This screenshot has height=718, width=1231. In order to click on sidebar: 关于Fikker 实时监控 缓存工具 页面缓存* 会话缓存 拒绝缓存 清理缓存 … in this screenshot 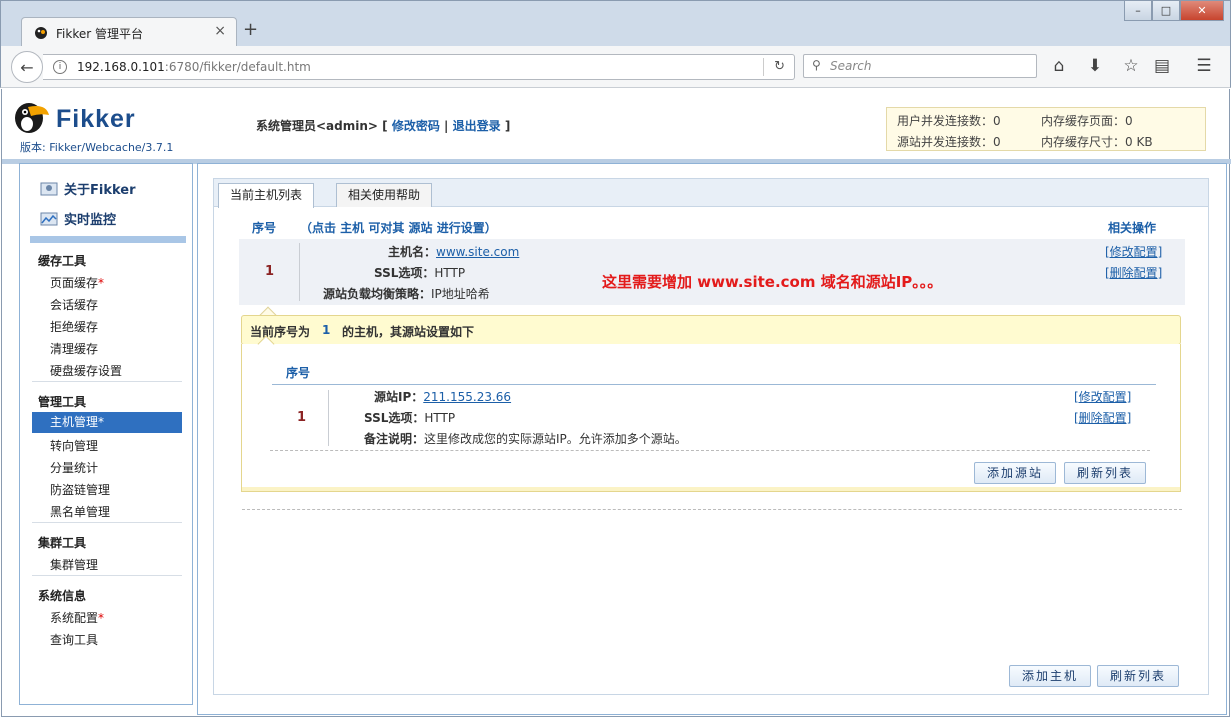, I will do `click(106, 434)`.